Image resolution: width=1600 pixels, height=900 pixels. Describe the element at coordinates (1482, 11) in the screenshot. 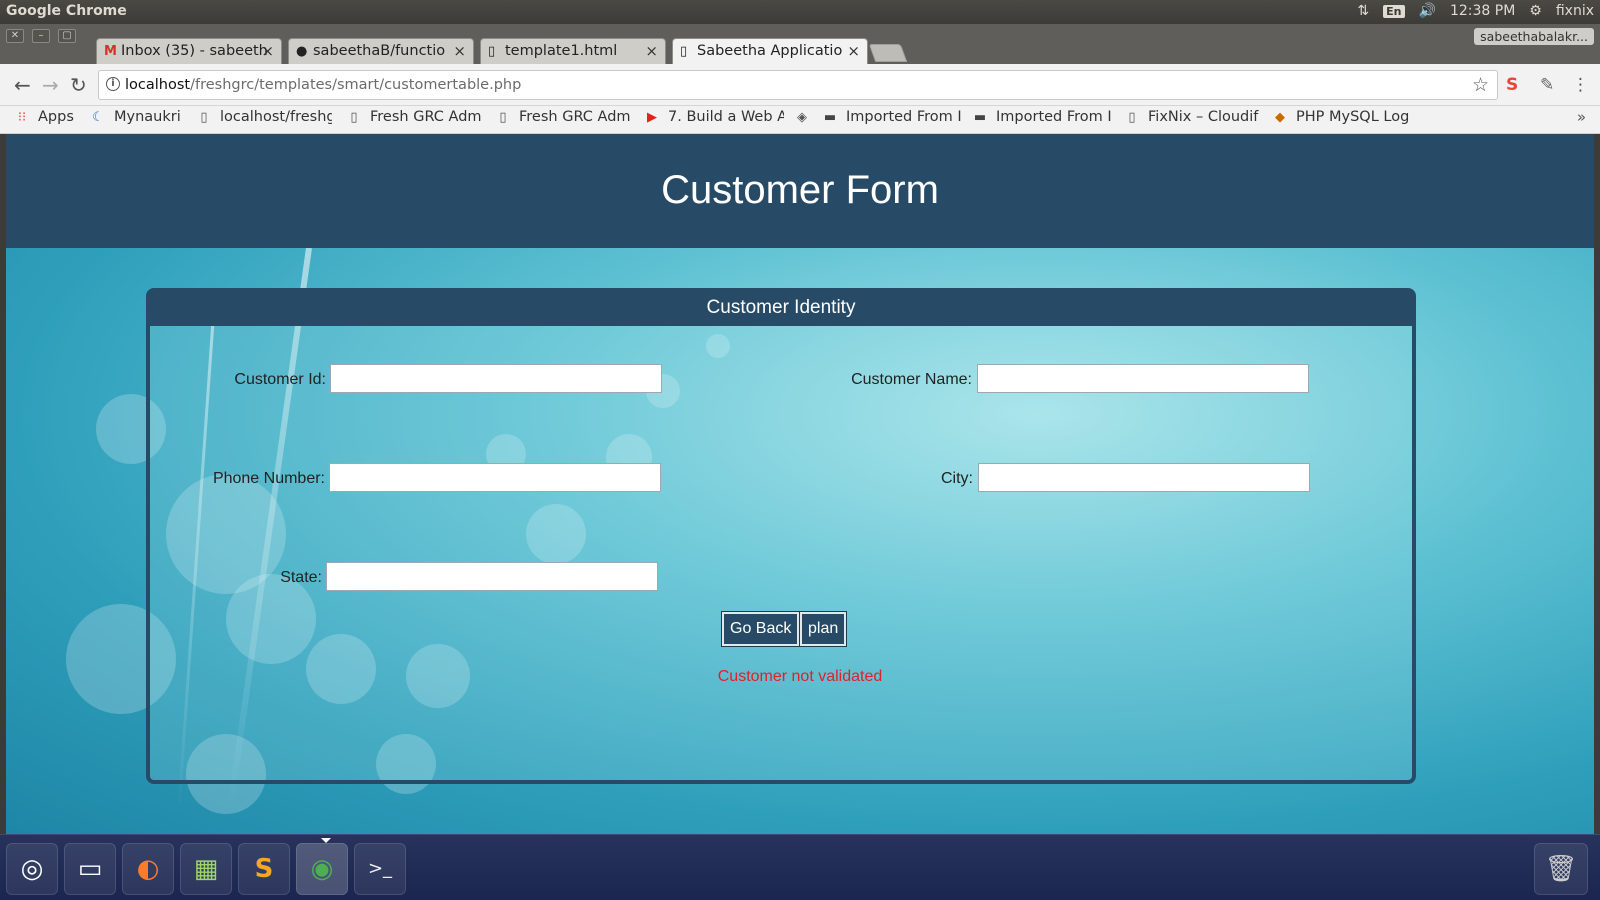

I see `clock: 12:38 PM` at that location.